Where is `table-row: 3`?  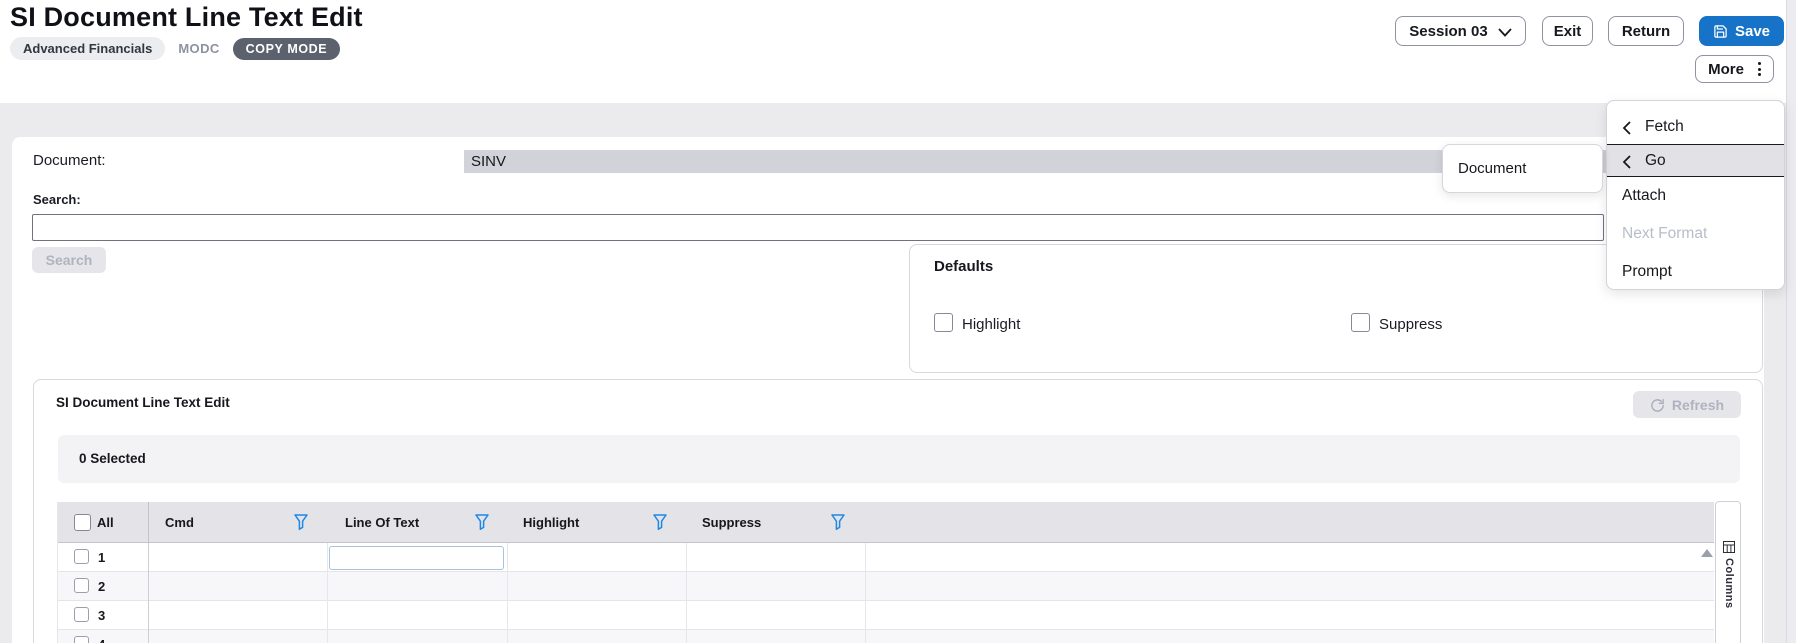 table-row: 3 is located at coordinates (886, 615).